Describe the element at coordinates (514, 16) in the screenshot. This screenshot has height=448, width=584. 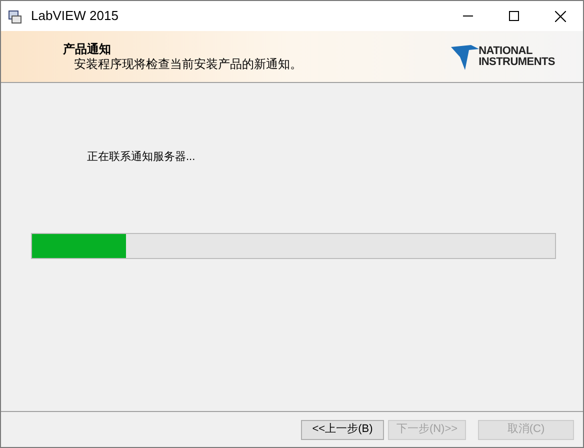
I see `maximize-icon` at that location.